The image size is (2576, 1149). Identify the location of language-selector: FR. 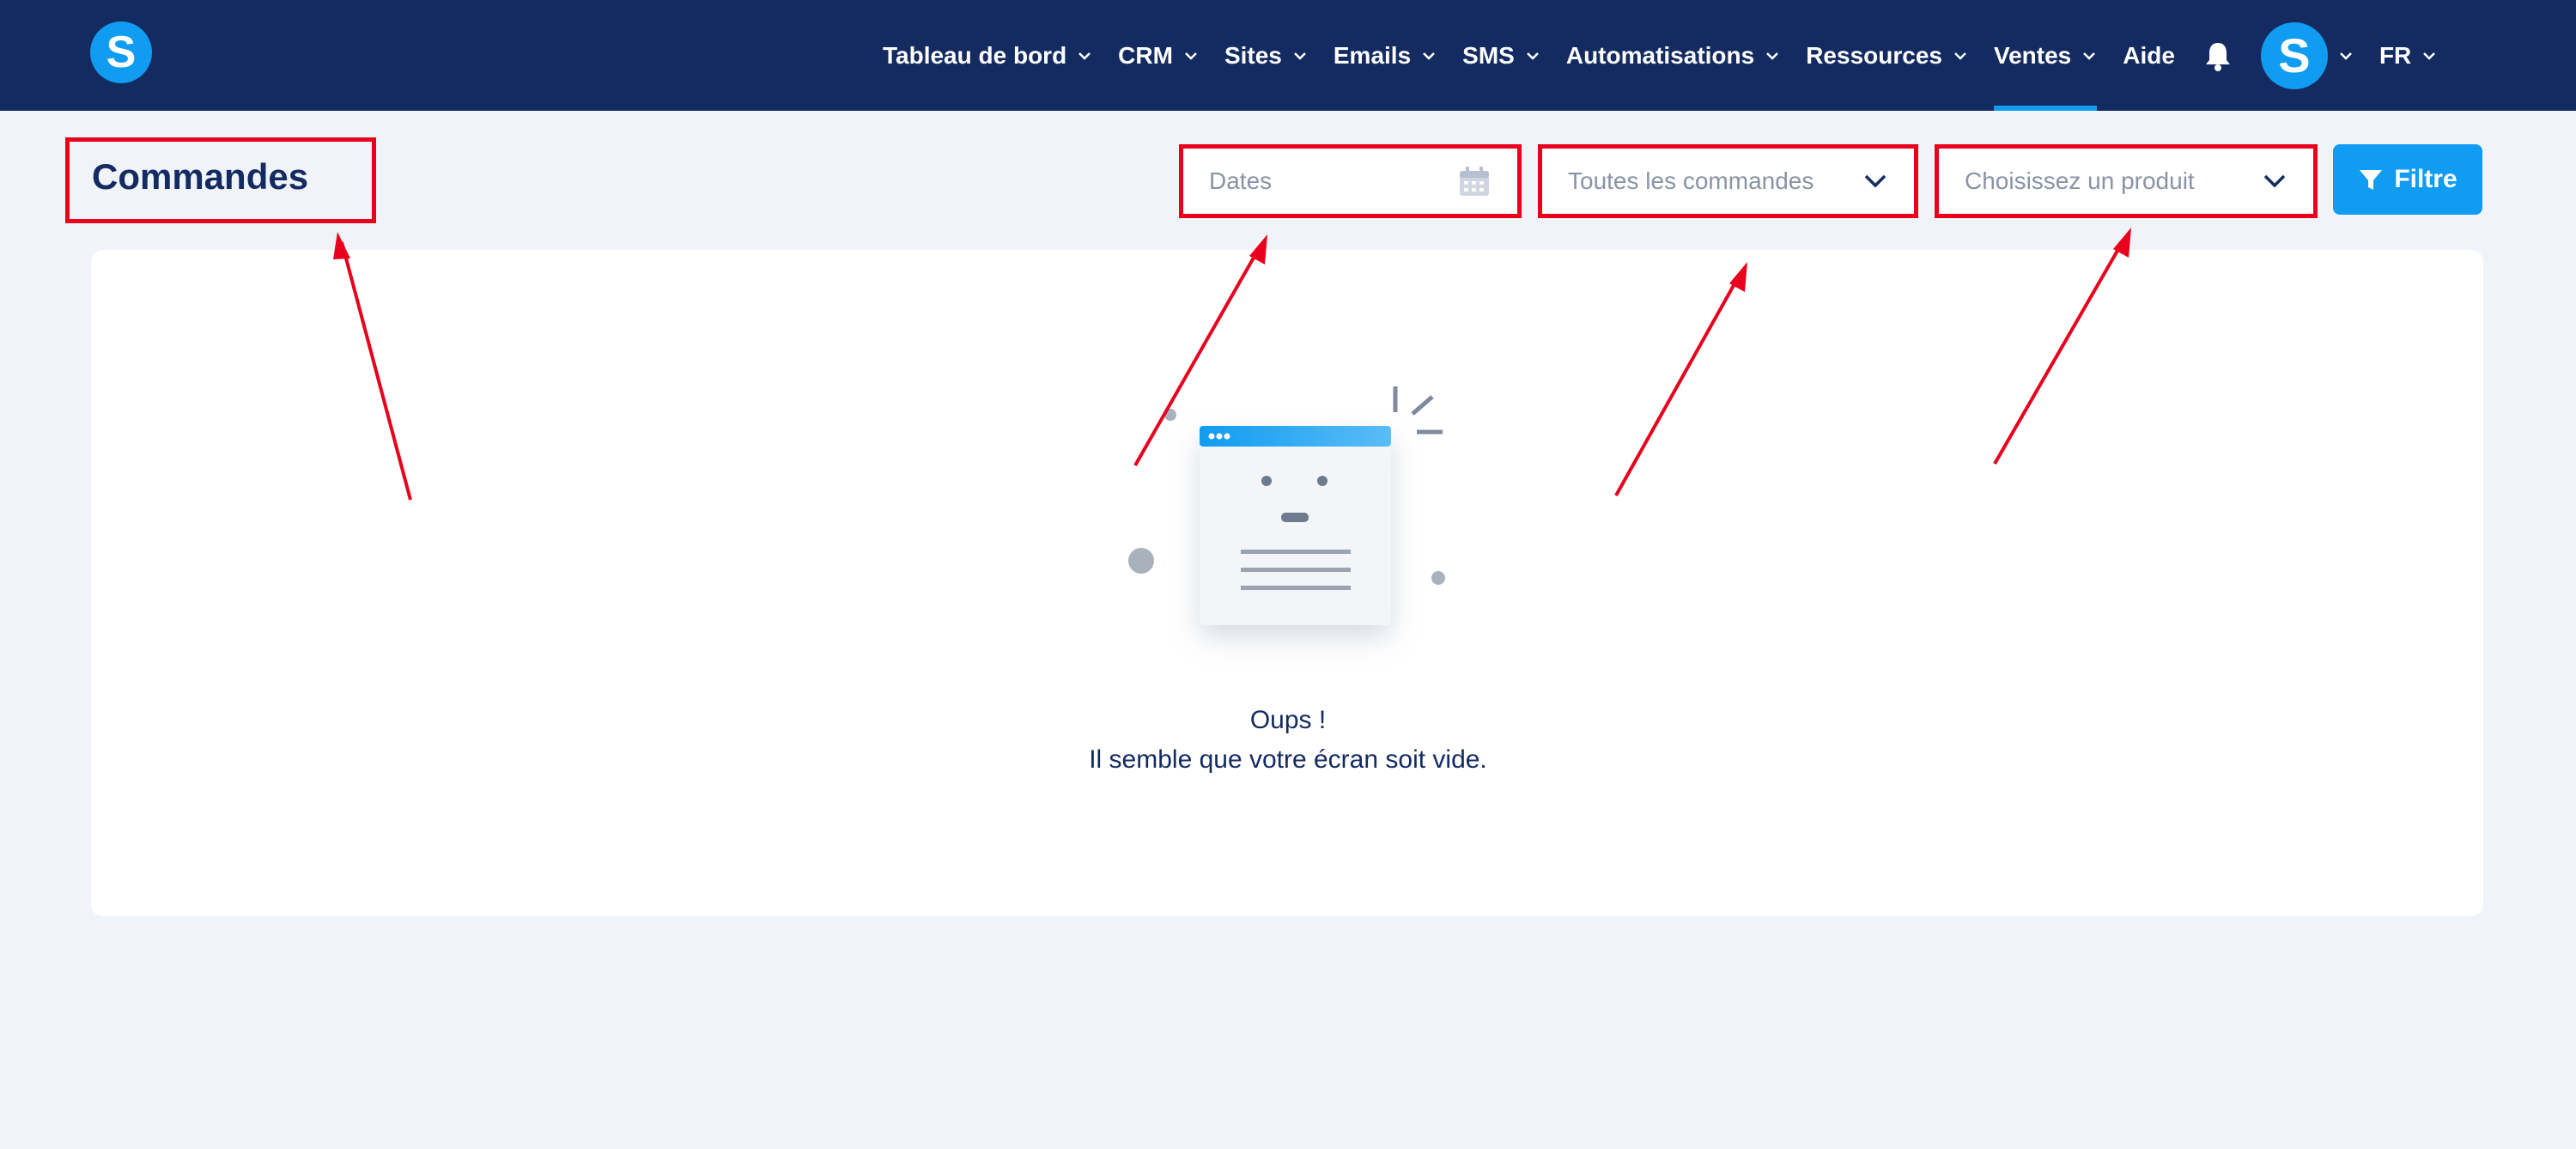
(2408, 55).